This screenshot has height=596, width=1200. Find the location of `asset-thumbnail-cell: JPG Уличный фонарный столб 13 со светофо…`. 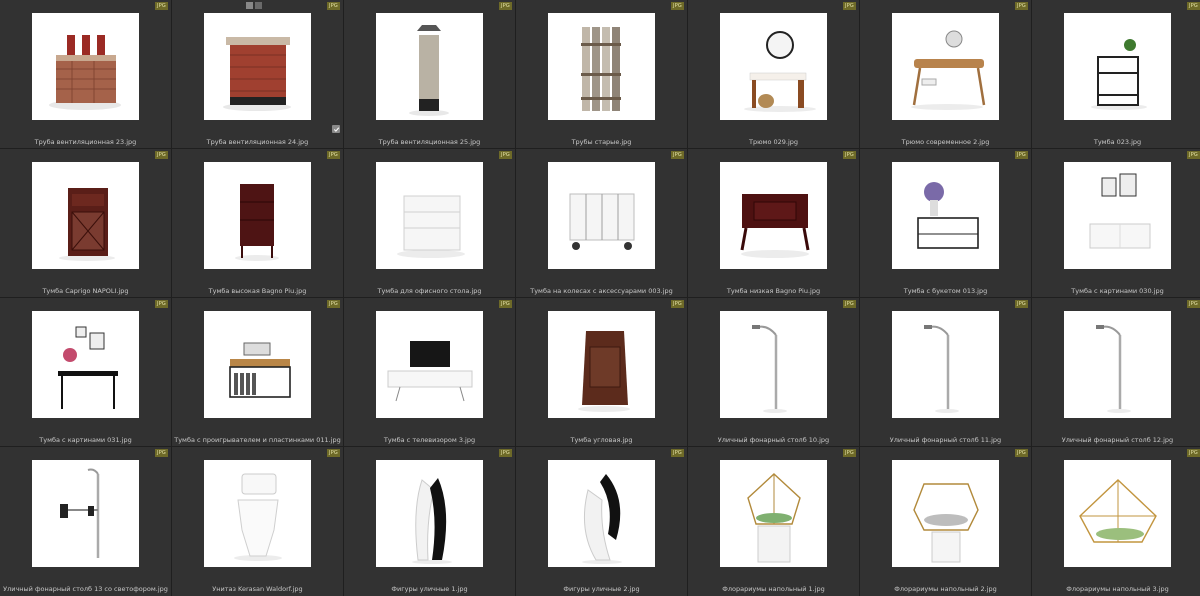

asset-thumbnail-cell: JPG Уличный фонарный столб 13 со светофо… is located at coordinates (85, 521).